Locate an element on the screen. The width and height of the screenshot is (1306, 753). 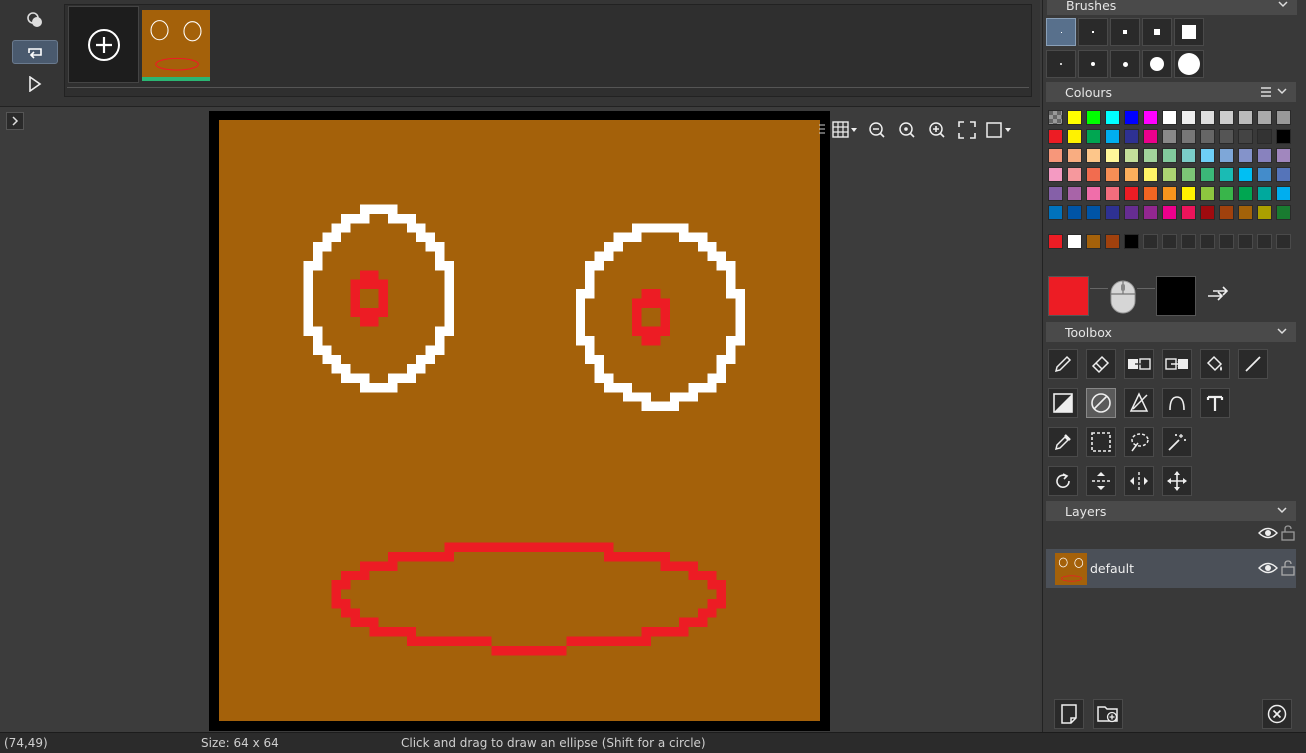
polygon-tool is located at coordinates (1139, 403).